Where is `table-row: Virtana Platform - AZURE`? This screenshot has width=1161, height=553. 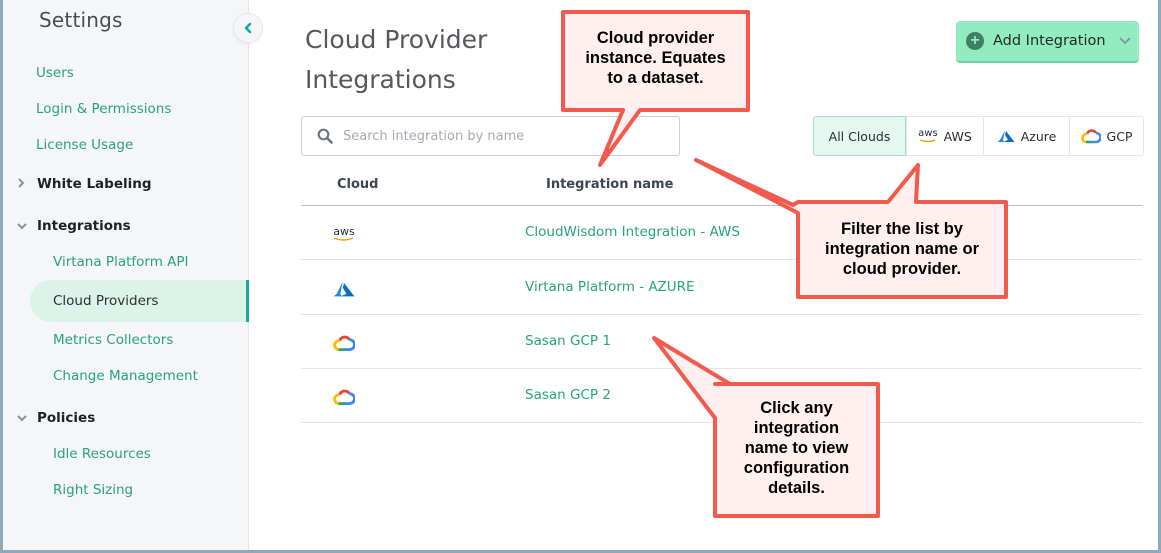
table-row: Virtana Platform - AZURE is located at coordinates (721, 288).